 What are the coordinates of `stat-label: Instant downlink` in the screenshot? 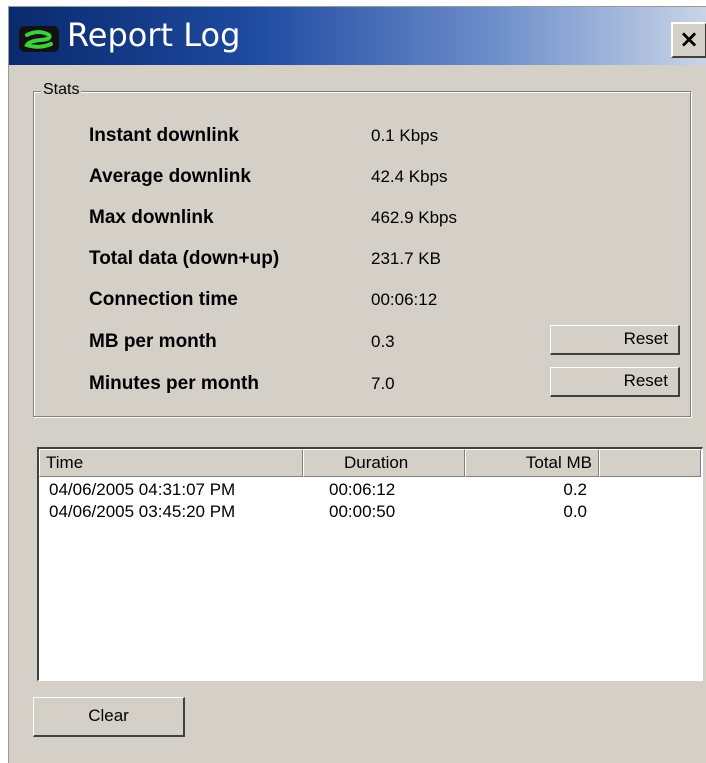 It's located at (164, 135).